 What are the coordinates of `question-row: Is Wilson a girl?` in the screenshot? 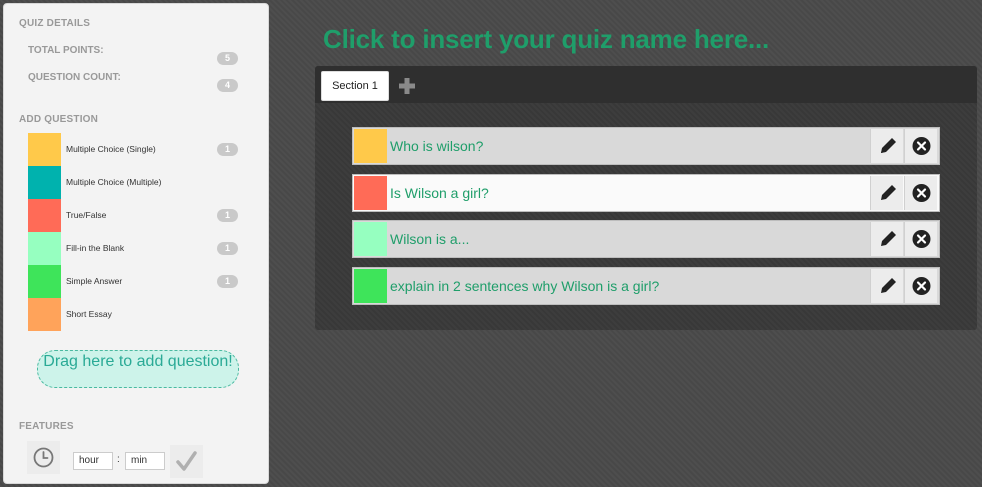 It's located at (646, 193).